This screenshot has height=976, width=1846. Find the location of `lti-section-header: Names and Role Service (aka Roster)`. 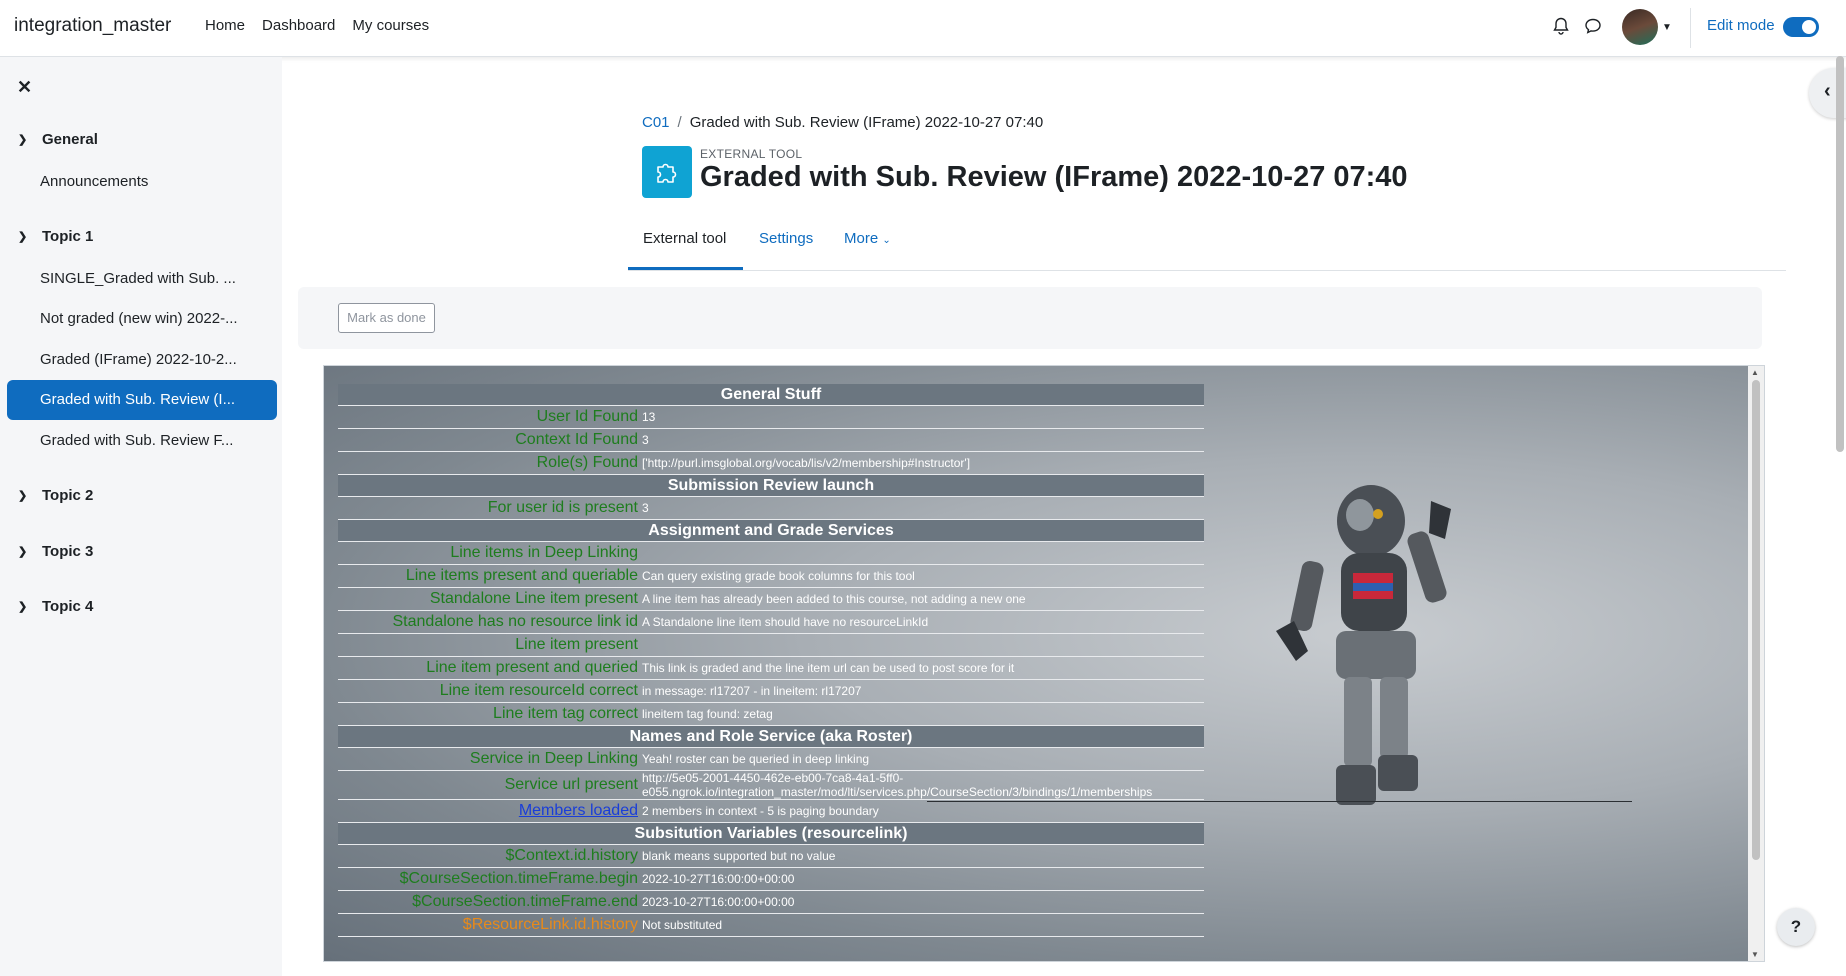

lti-section-header: Names and Role Service (aka Roster) is located at coordinates (771, 736).